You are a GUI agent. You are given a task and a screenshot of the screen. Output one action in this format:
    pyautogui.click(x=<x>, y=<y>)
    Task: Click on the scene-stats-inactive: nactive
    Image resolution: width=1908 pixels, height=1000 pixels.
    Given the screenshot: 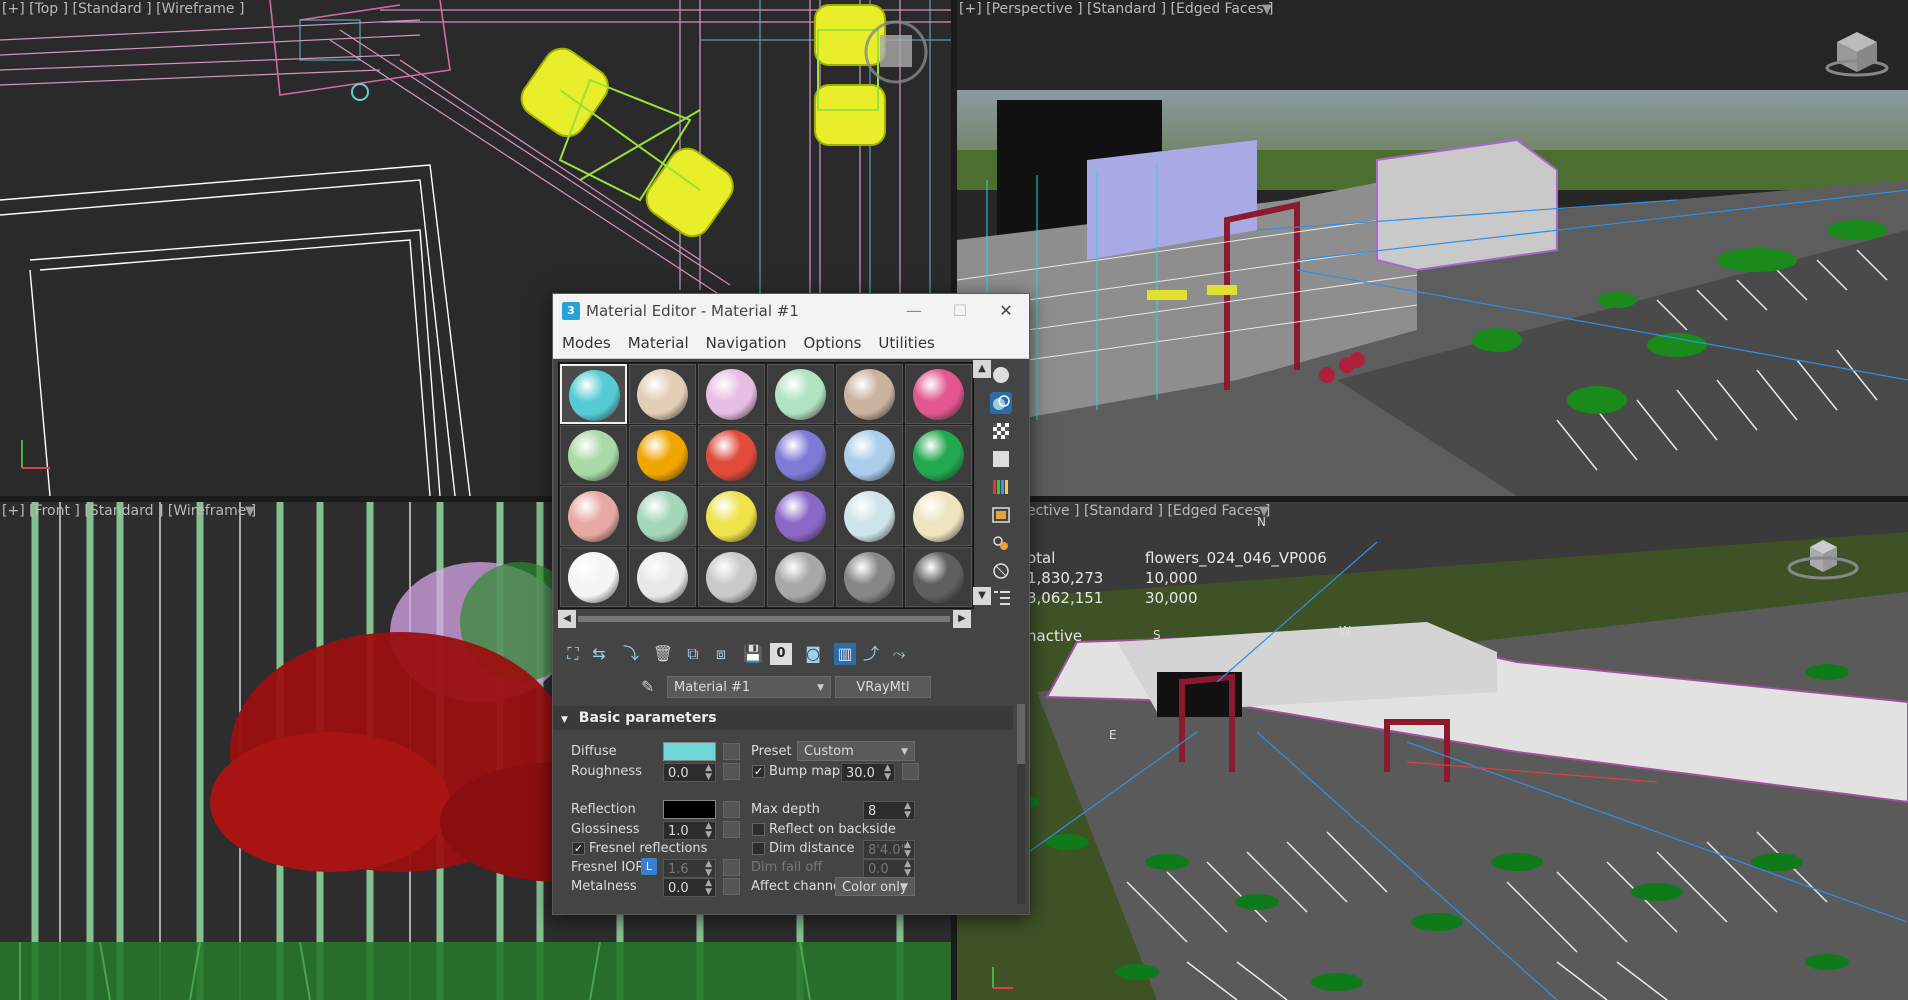 What is the action you would take?
    pyautogui.click(x=1055, y=636)
    